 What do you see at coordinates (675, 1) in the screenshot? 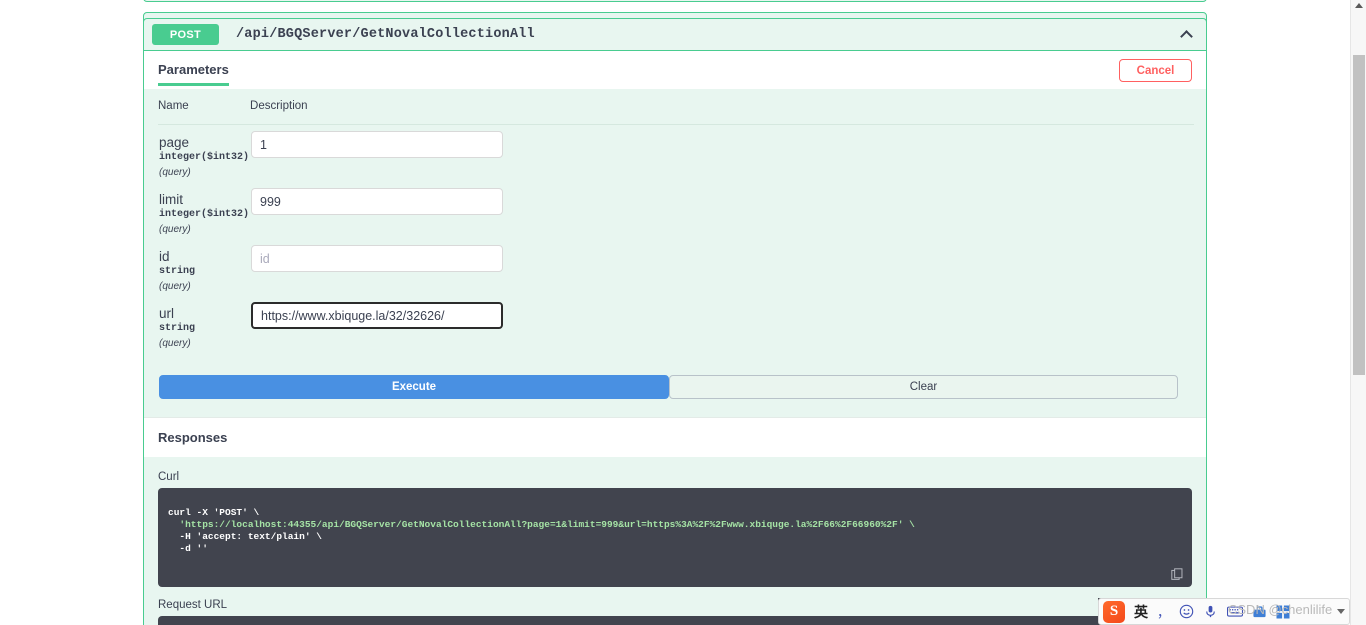
I see `previous-operation-block-partial` at bounding box center [675, 1].